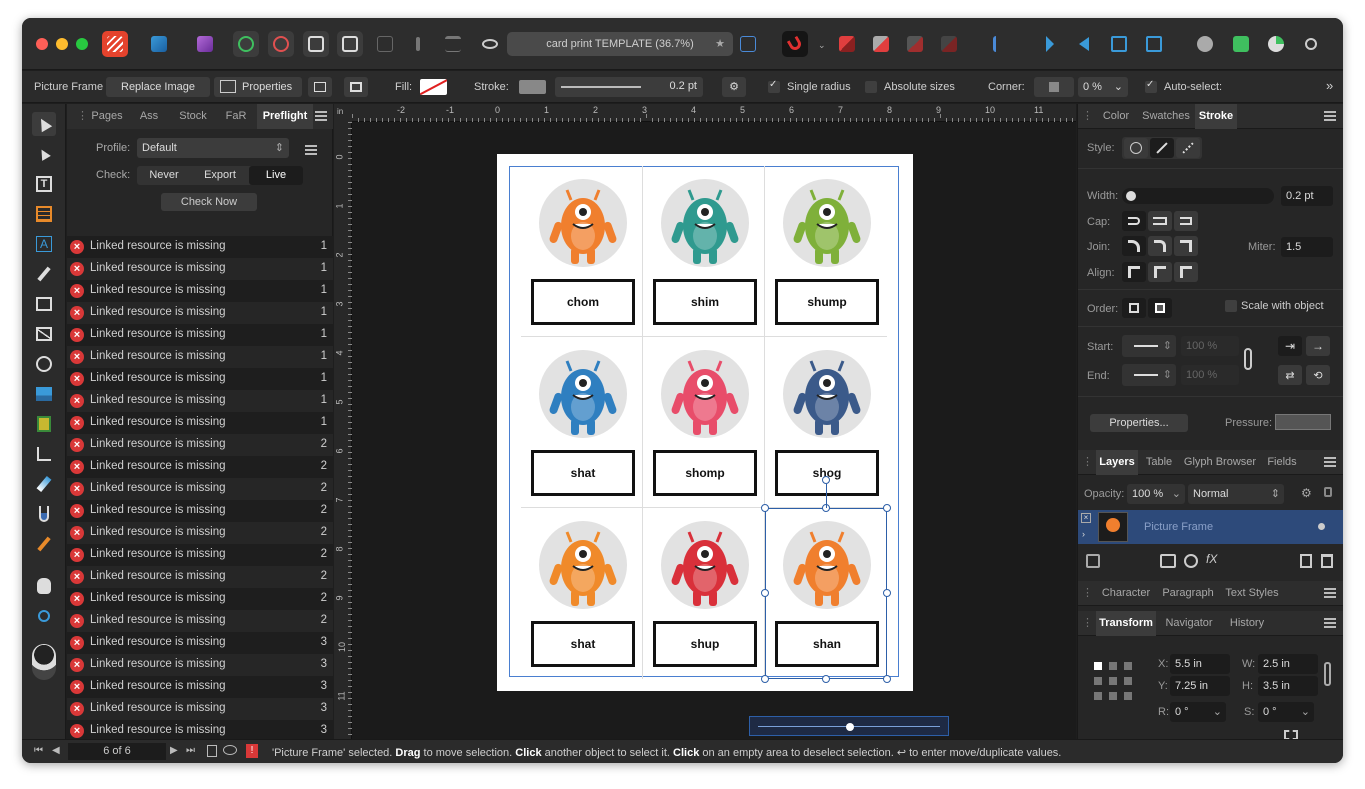 This screenshot has width=1365, height=789. Describe the element at coordinates (158, 87) in the screenshot. I see `replace-image-button: Replace Image` at that location.